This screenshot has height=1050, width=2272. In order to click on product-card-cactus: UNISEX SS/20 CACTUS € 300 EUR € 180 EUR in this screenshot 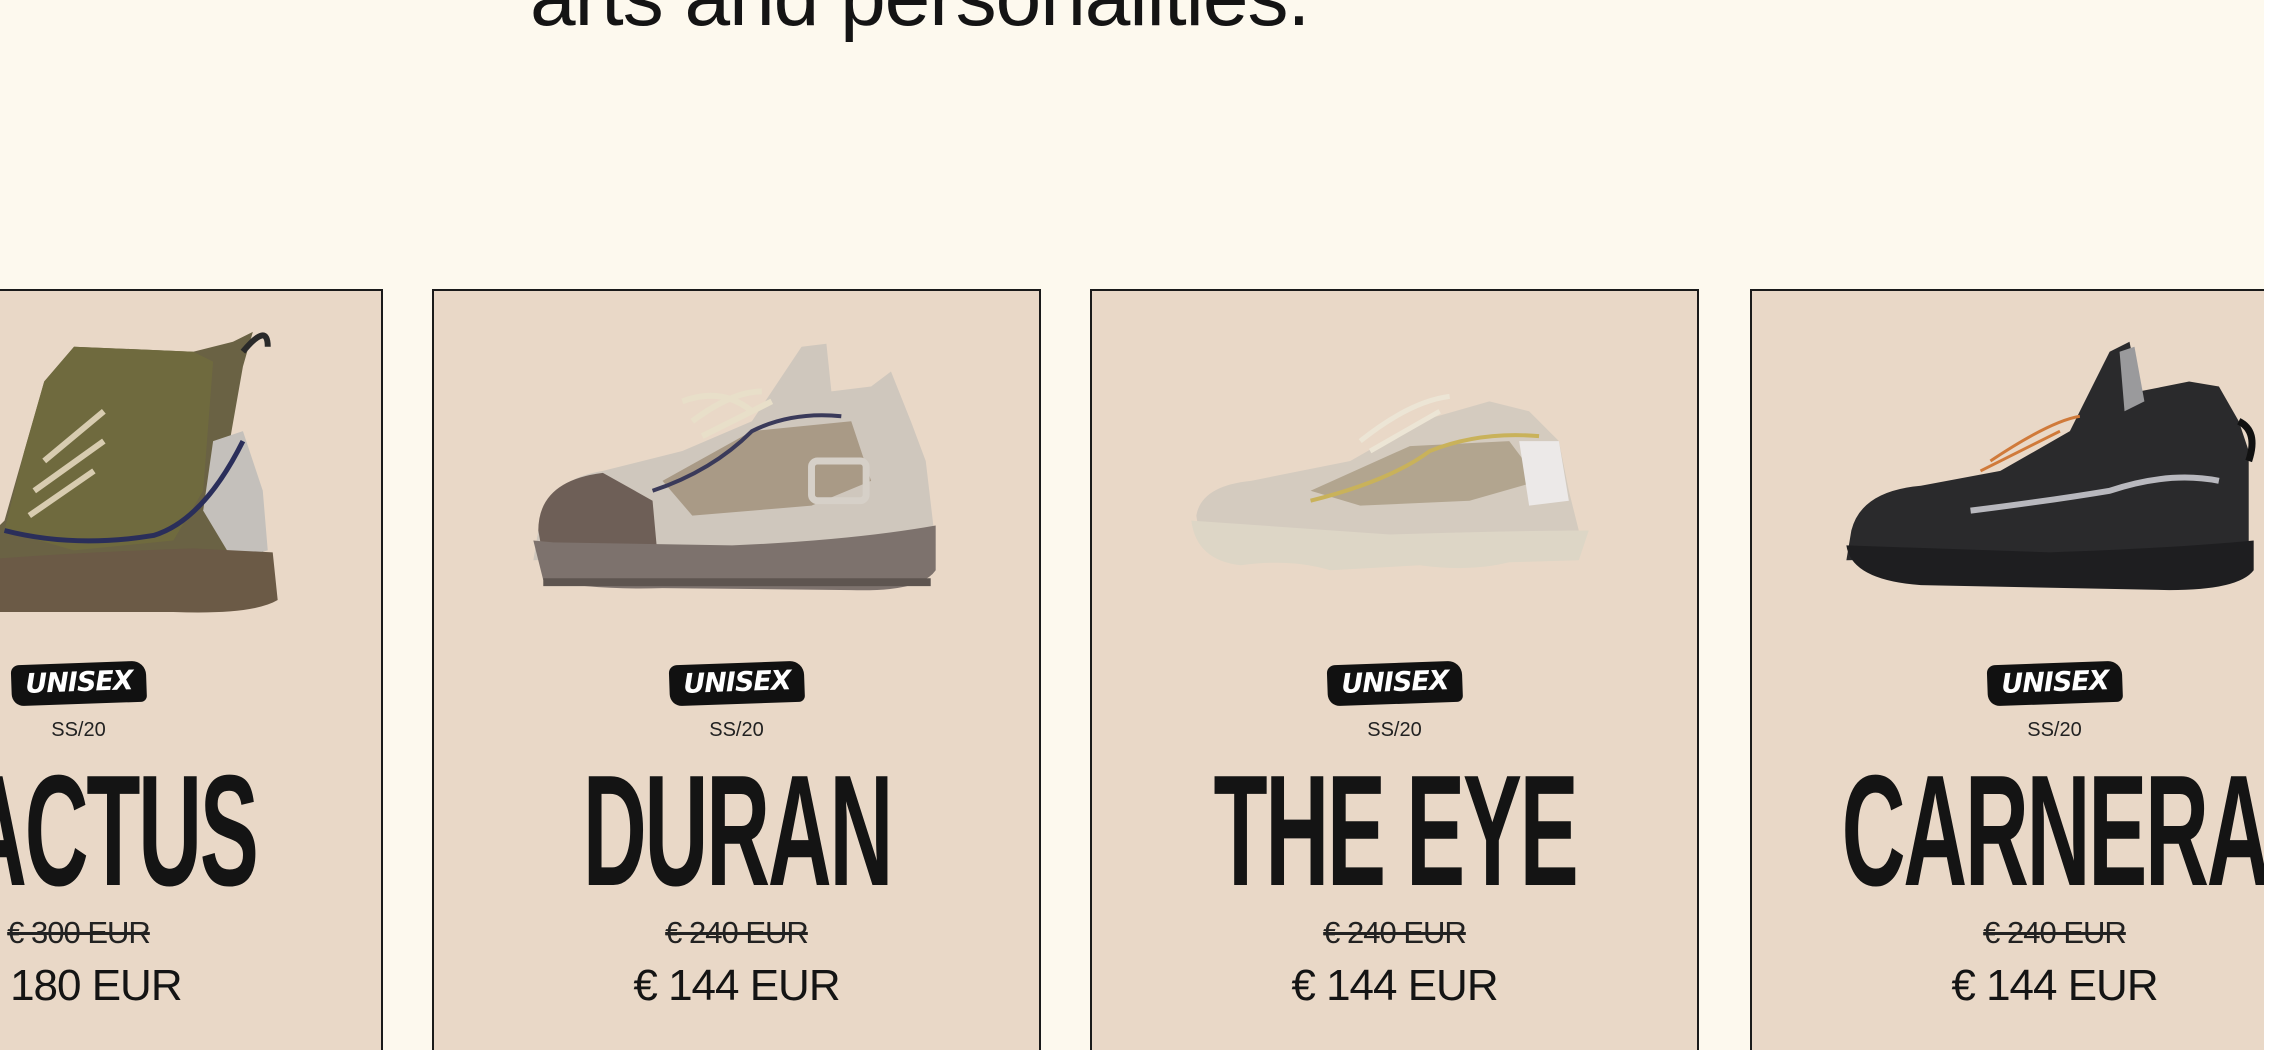, I will do `click(191, 669)`.